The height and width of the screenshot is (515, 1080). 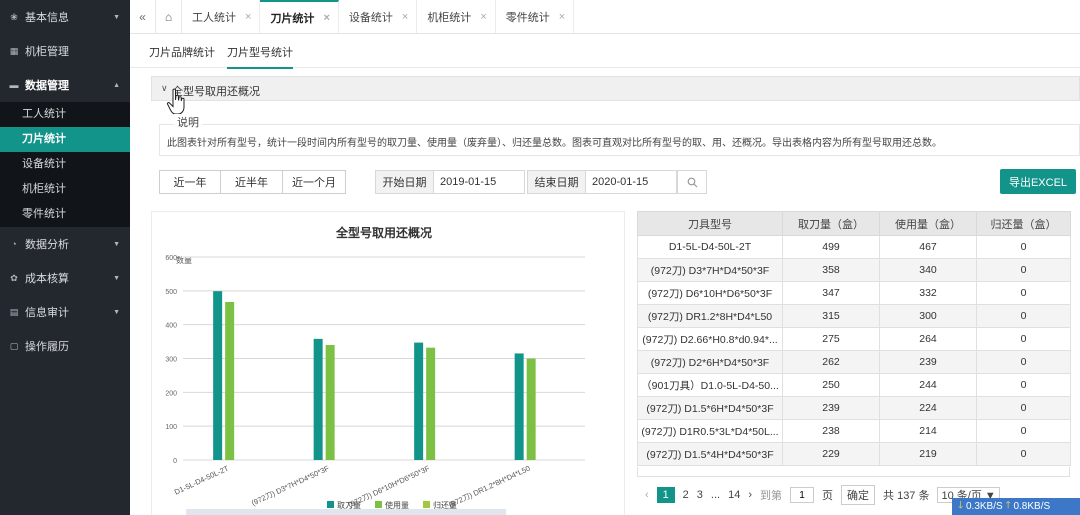 I want to click on column-header-returned: 归还量（盒）, so click(x=1023, y=223).